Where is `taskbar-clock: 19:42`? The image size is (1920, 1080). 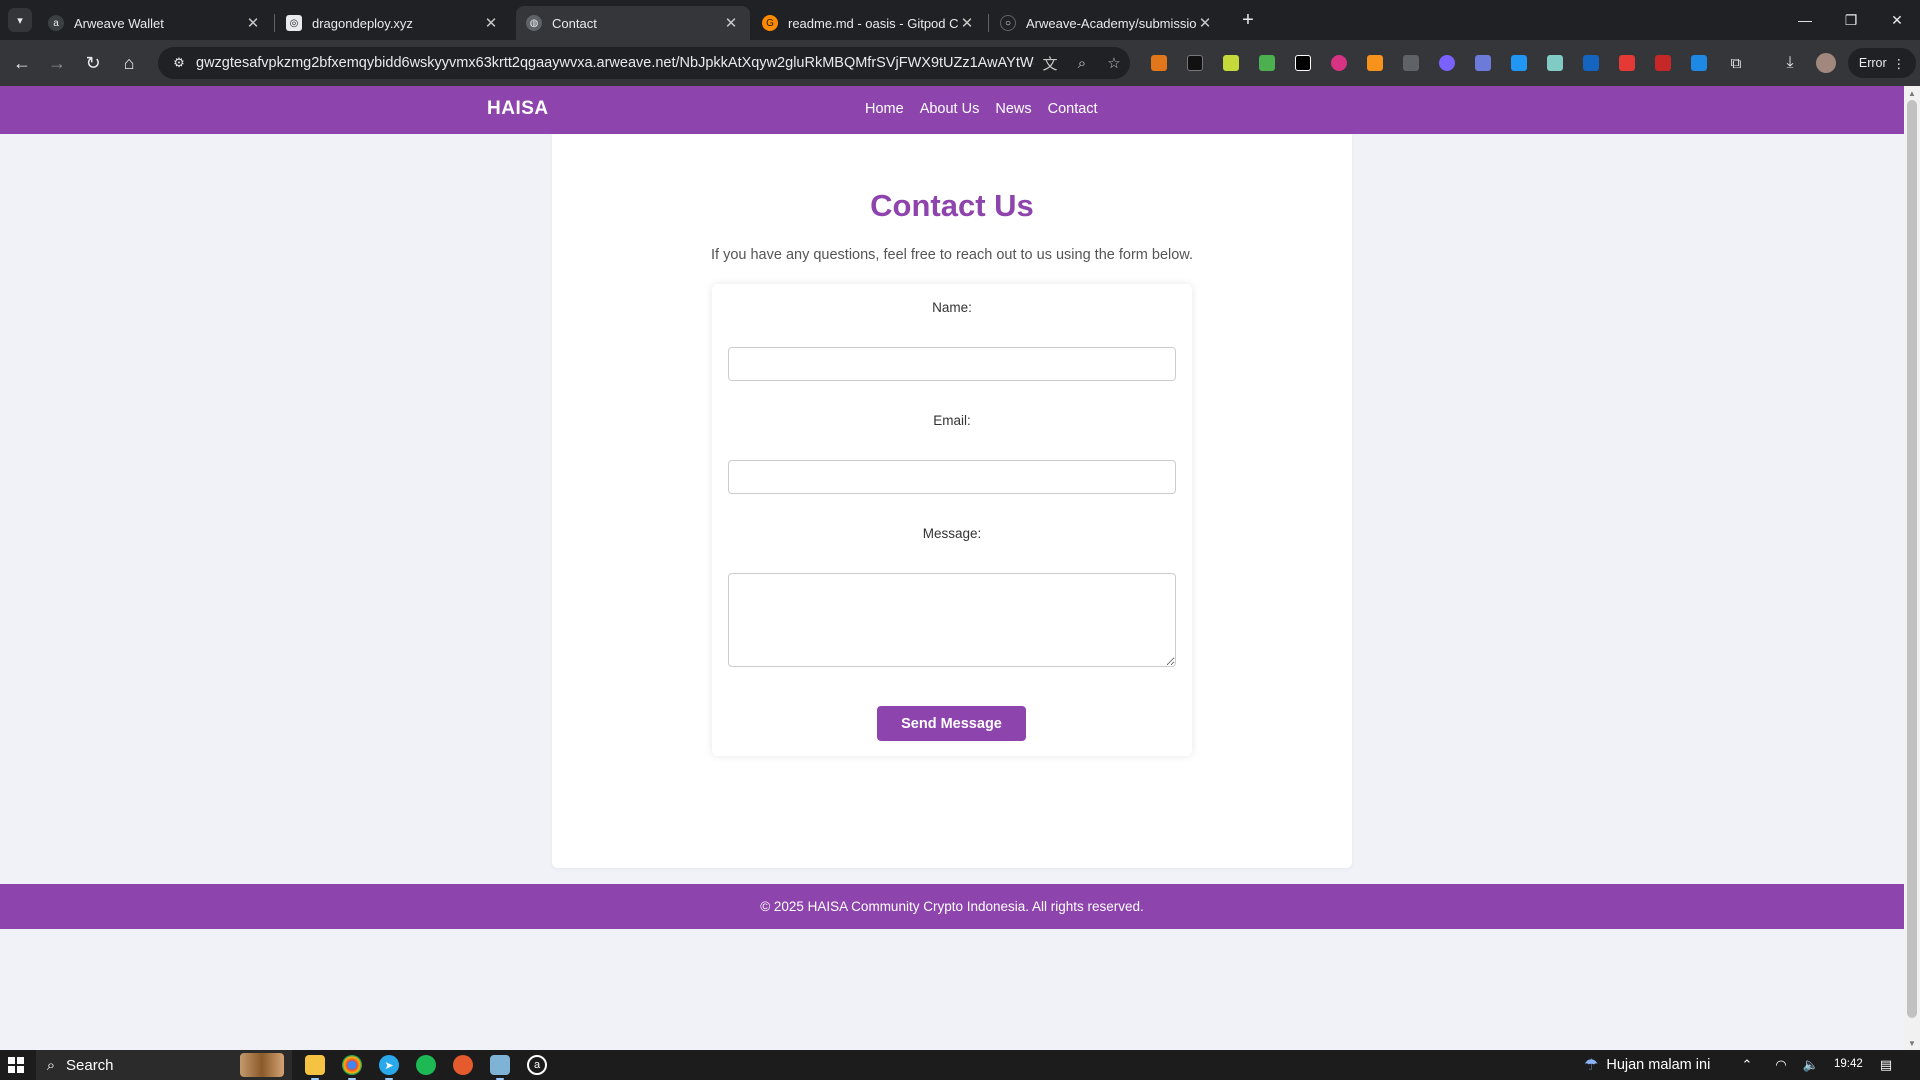 taskbar-clock: 19:42 is located at coordinates (1848, 1064).